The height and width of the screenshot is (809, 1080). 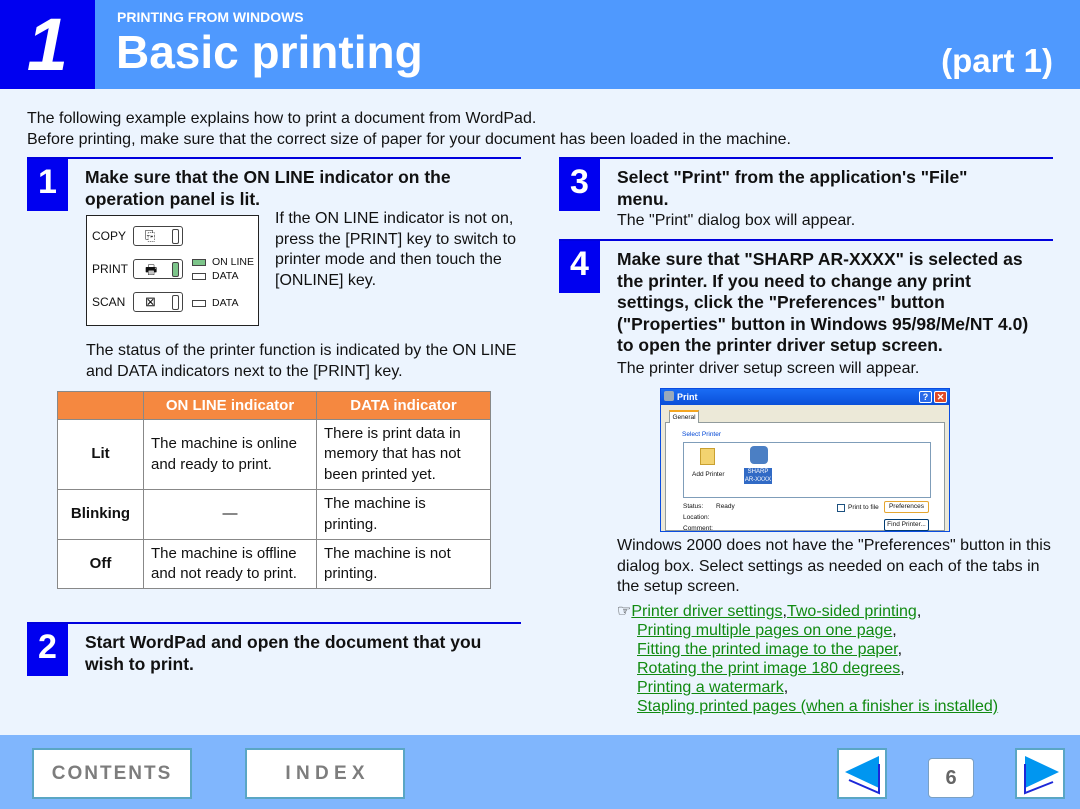 What do you see at coordinates (158, 236) in the screenshot?
I see `copy-key: ⎘` at bounding box center [158, 236].